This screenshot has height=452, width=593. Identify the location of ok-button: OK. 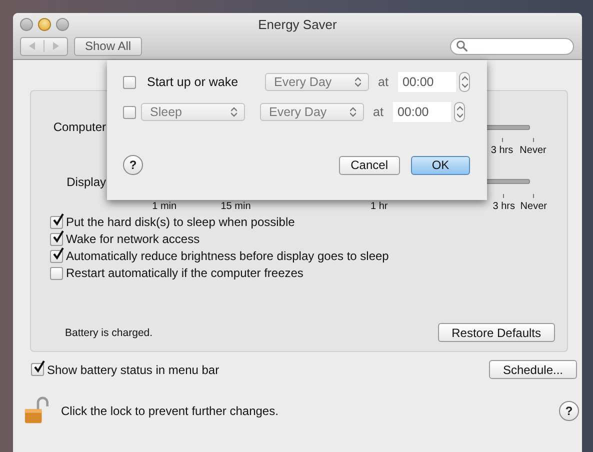
(440, 165).